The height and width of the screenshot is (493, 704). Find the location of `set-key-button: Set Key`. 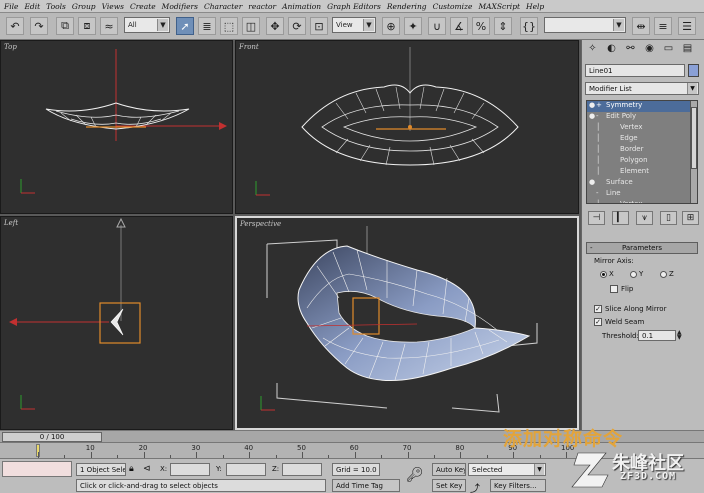

set-key-button: Set Key is located at coordinates (449, 485).